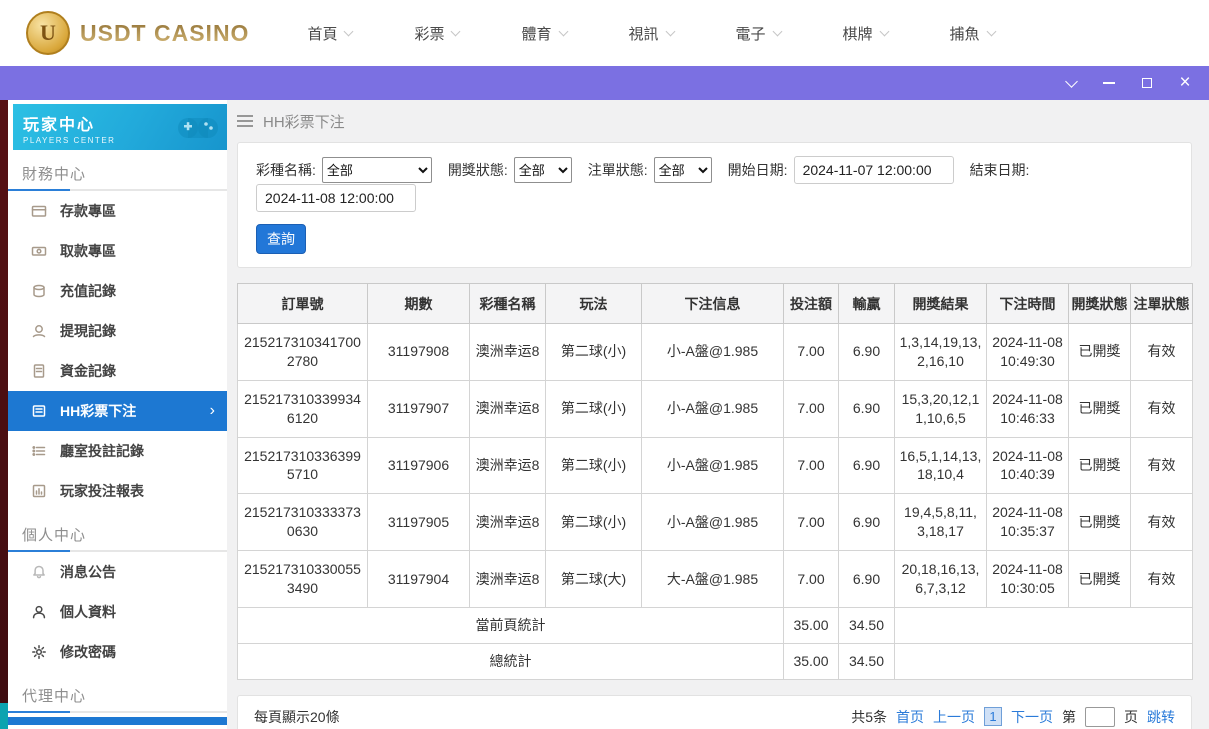 This screenshot has width=1209, height=729. I want to click on cell-order-no: 2152173103417002780, so click(302, 352).